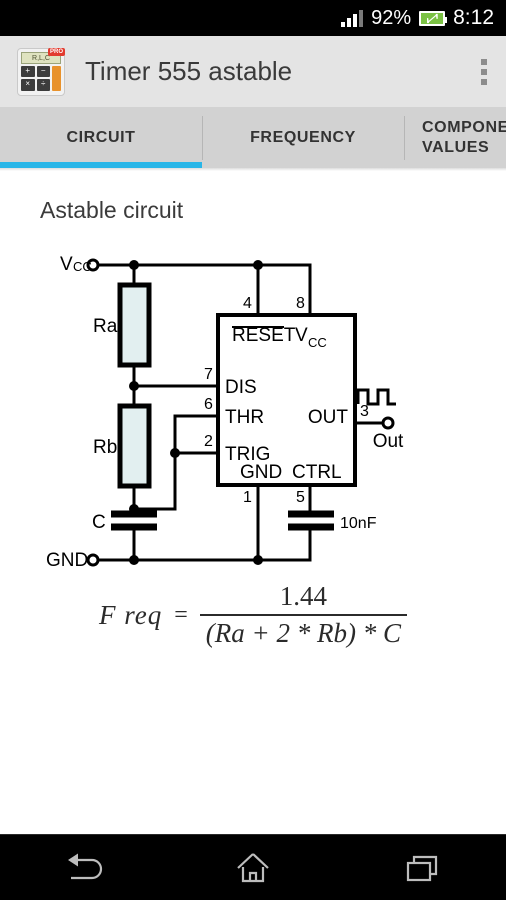 This screenshot has width=506, height=900. What do you see at coordinates (66, 264) in the screenshot?
I see `rail-vcc-label: V` at bounding box center [66, 264].